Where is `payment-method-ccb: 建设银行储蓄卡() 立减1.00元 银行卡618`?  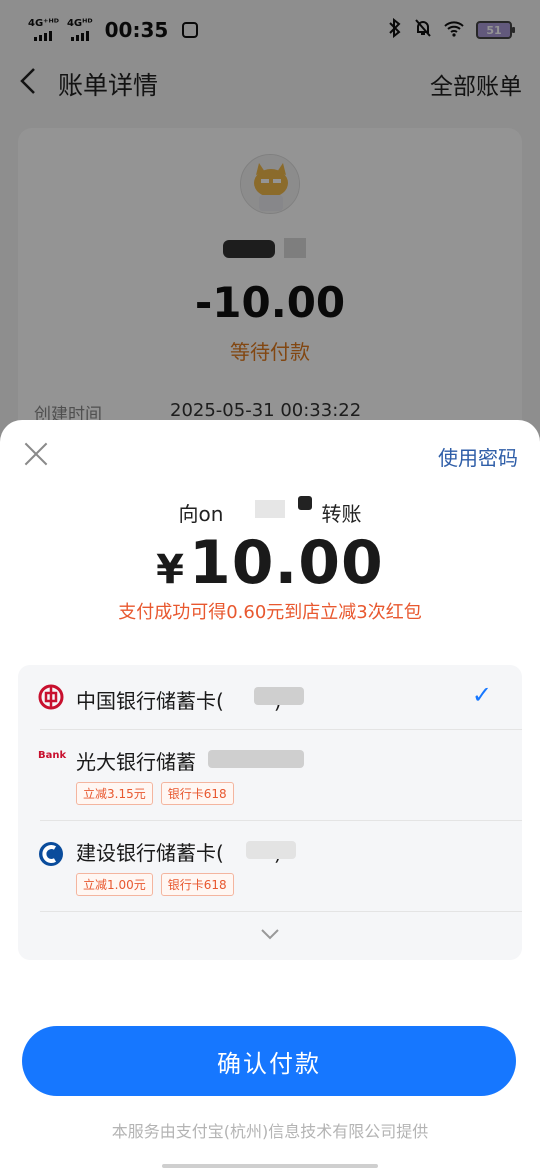 payment-method-ccb: 建设银行储蓄卡() 立减1.00元 银行卡618 is located at coordinates (270, 866).